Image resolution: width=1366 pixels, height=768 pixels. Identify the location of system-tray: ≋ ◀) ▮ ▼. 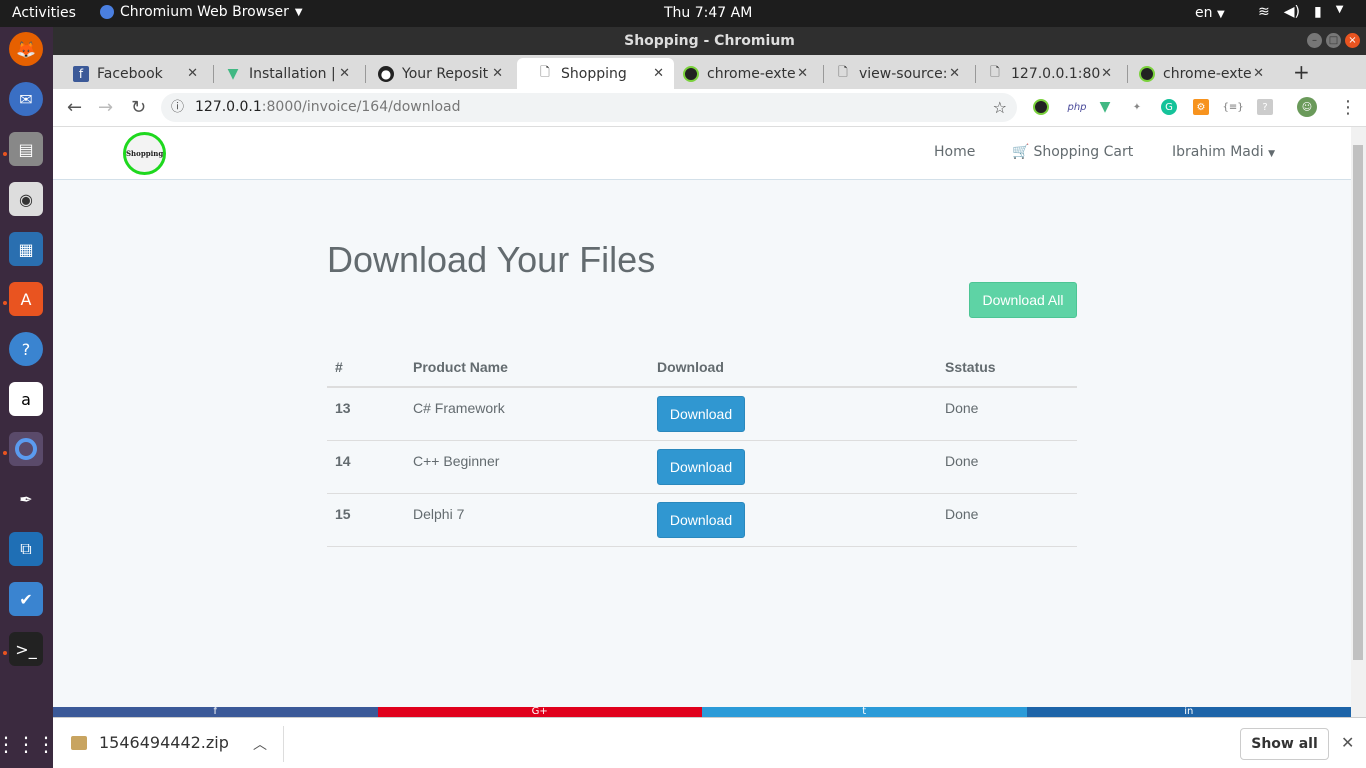
(1300, 12).